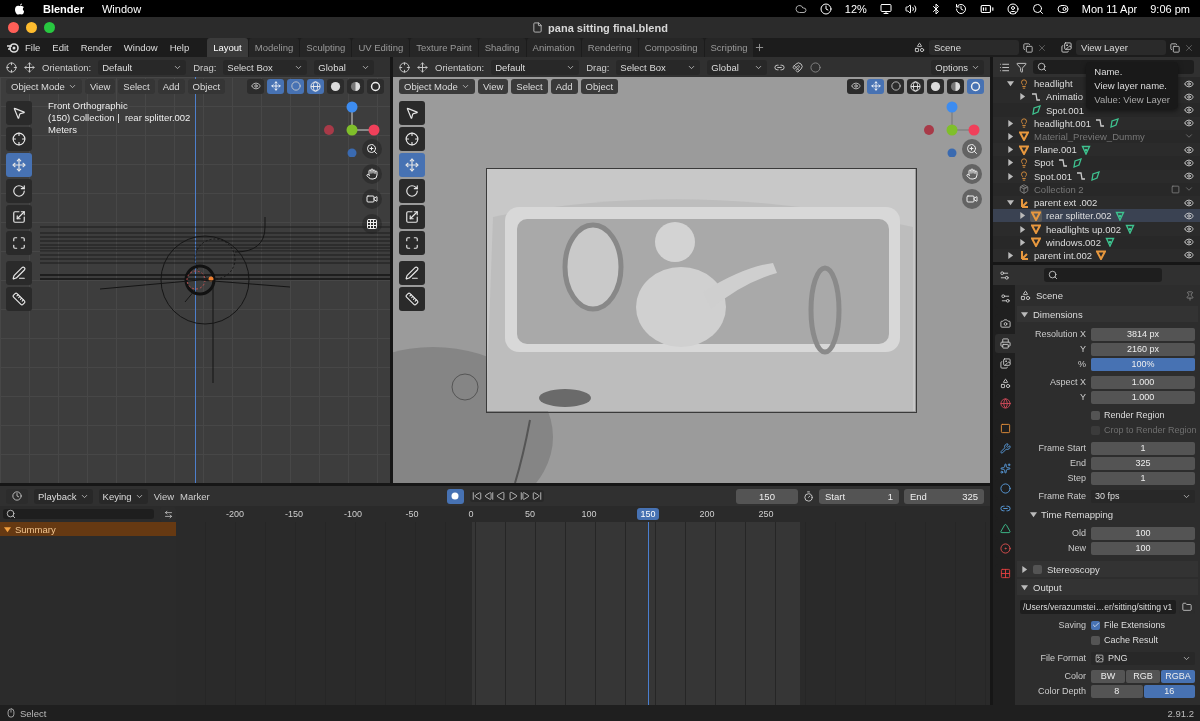  I want to click on frame-number: -150, so click(294, 514).